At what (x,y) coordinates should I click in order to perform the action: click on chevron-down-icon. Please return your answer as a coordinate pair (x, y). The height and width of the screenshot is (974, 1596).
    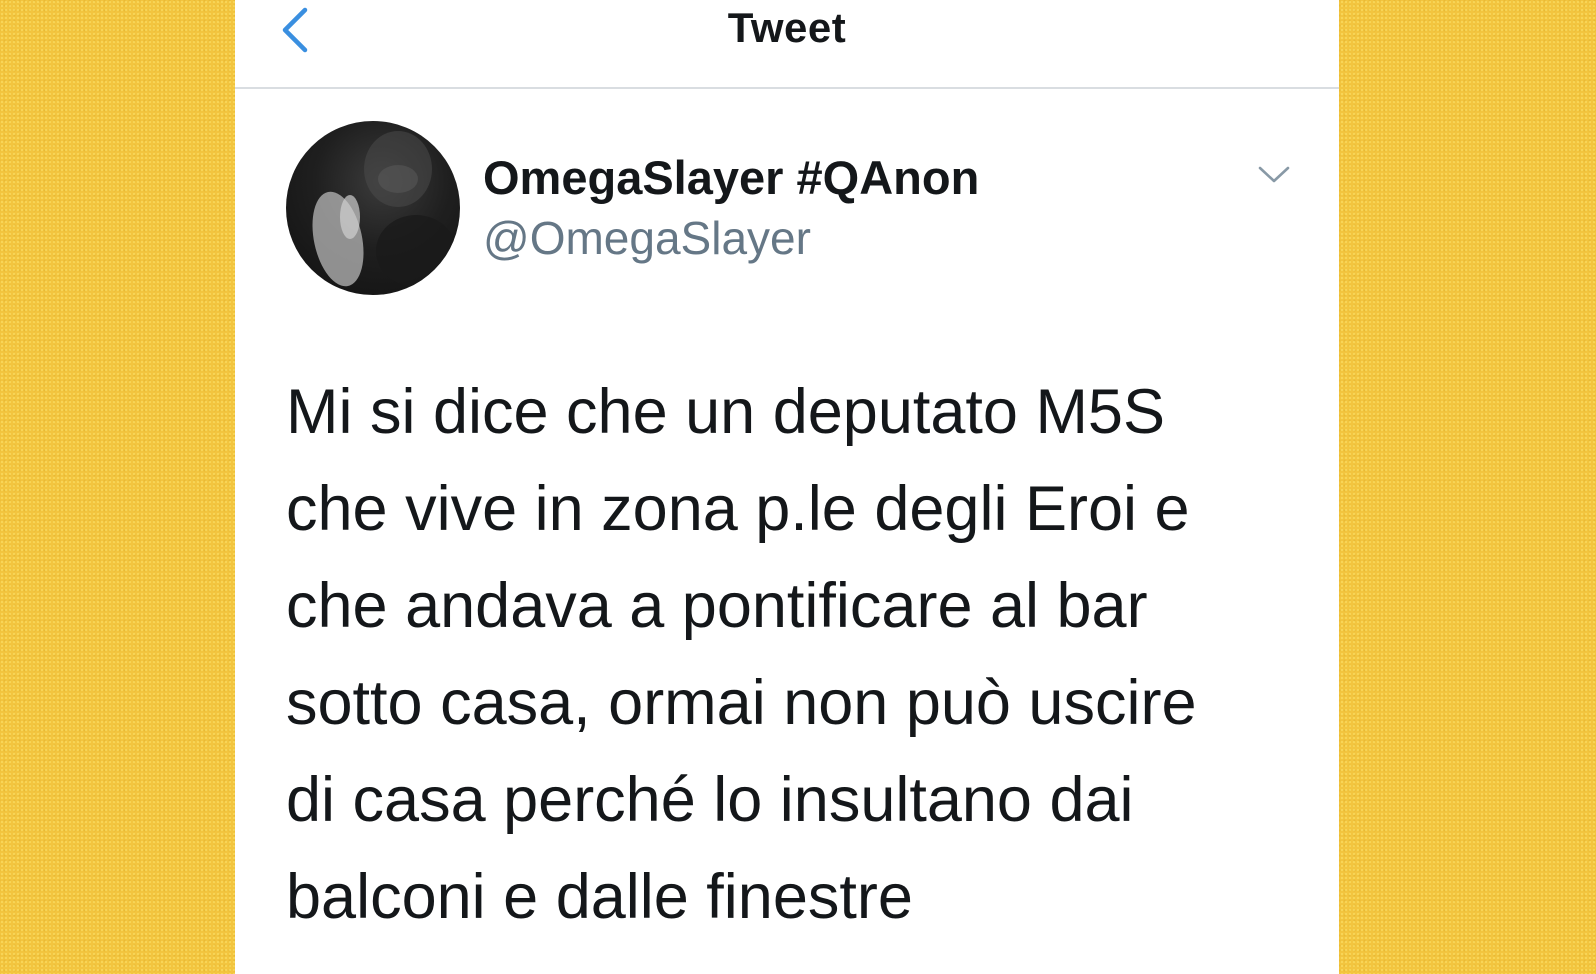
    Looking at the image, I should click on (1274, 174).